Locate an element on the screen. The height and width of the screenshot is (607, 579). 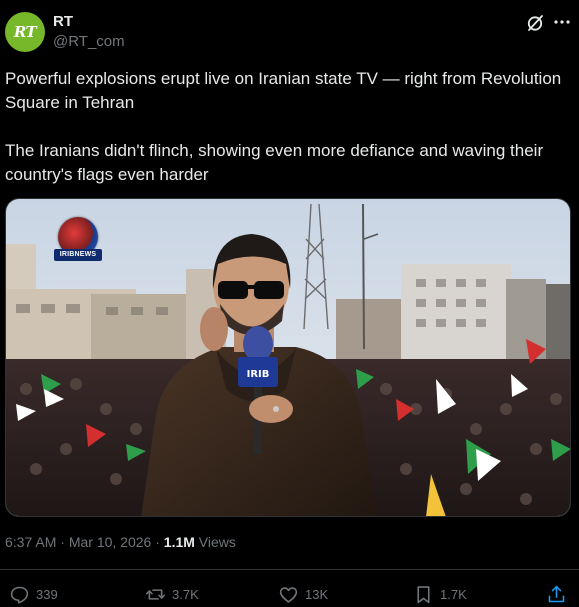
avatar-logo-text: RT is located at coordinates (25, 32).